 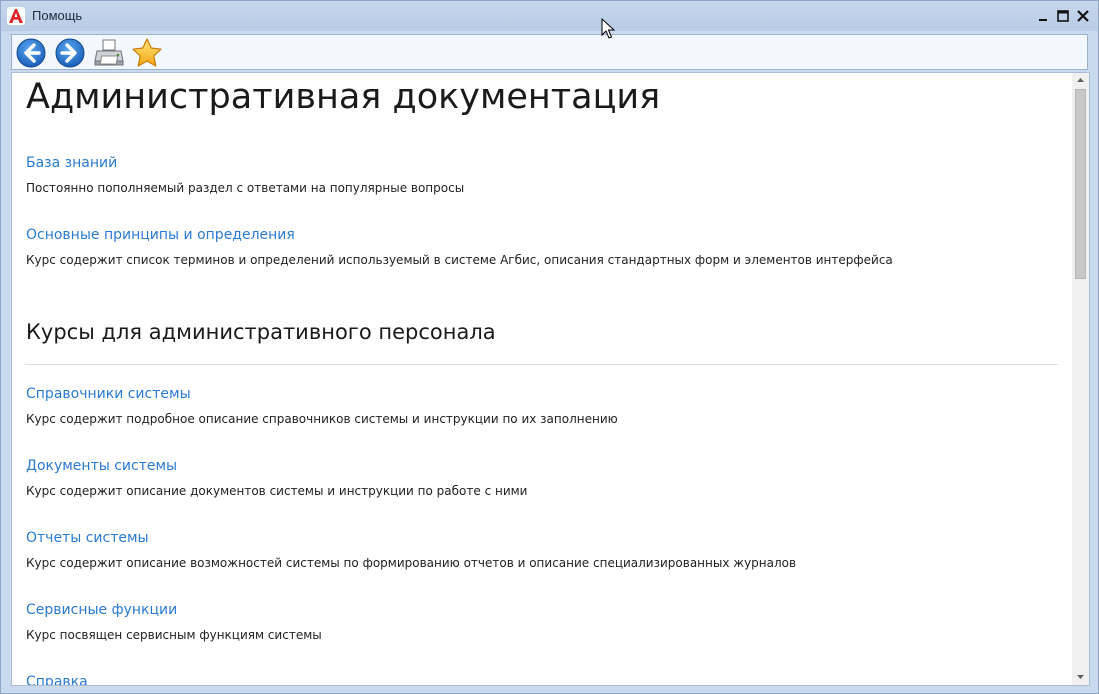 What do you see at coordinates (1083, 16) in the screenshot?
I see `close-icon` at bounding box center [1083, 16].